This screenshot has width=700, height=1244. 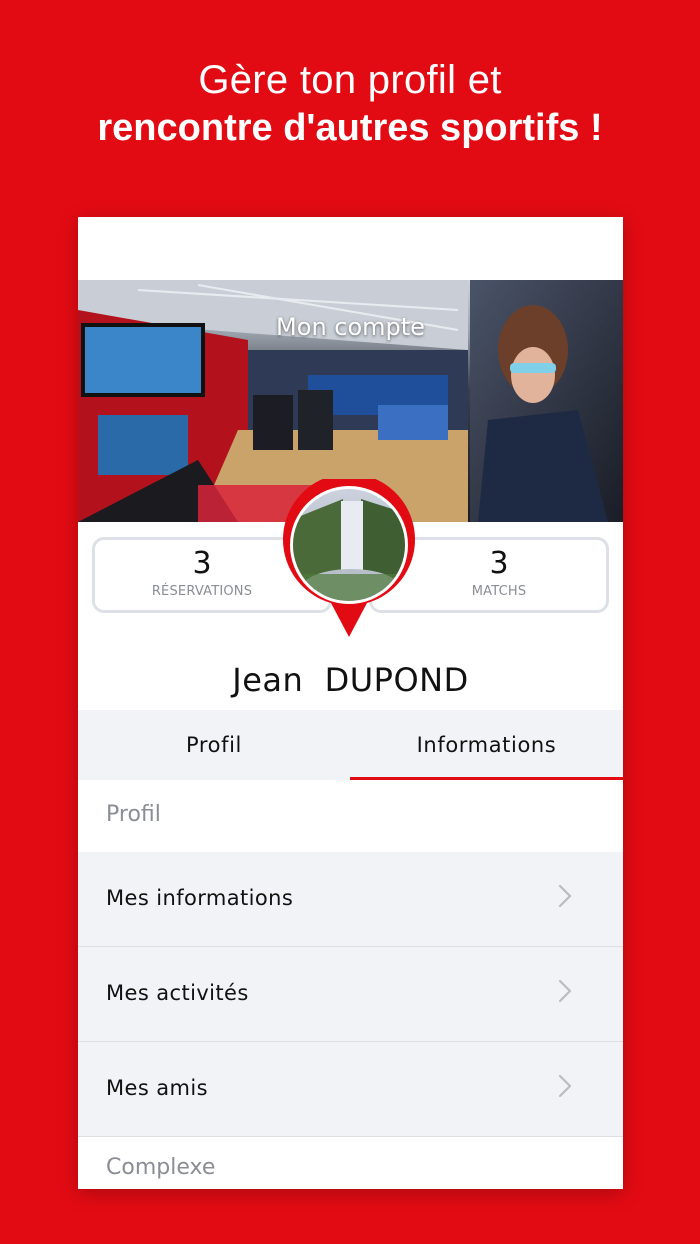 I want to click on user-name: Jean DUPOND, so click(x=350, y=680).